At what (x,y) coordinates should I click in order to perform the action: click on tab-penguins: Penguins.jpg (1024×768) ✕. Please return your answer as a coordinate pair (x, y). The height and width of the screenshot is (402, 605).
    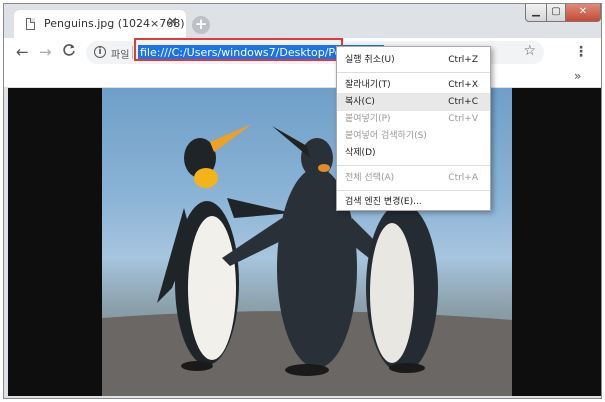
    Looking at the image, I should click on (100, 24).